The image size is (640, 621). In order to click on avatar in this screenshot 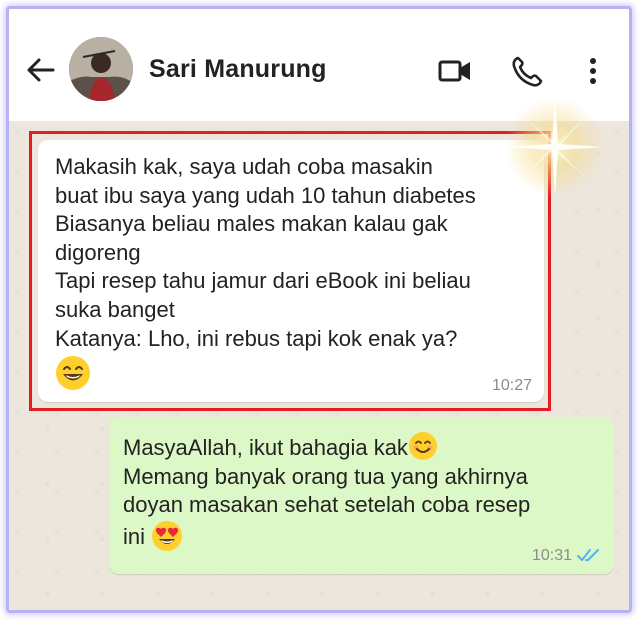, I will do `click(101, 69)`.